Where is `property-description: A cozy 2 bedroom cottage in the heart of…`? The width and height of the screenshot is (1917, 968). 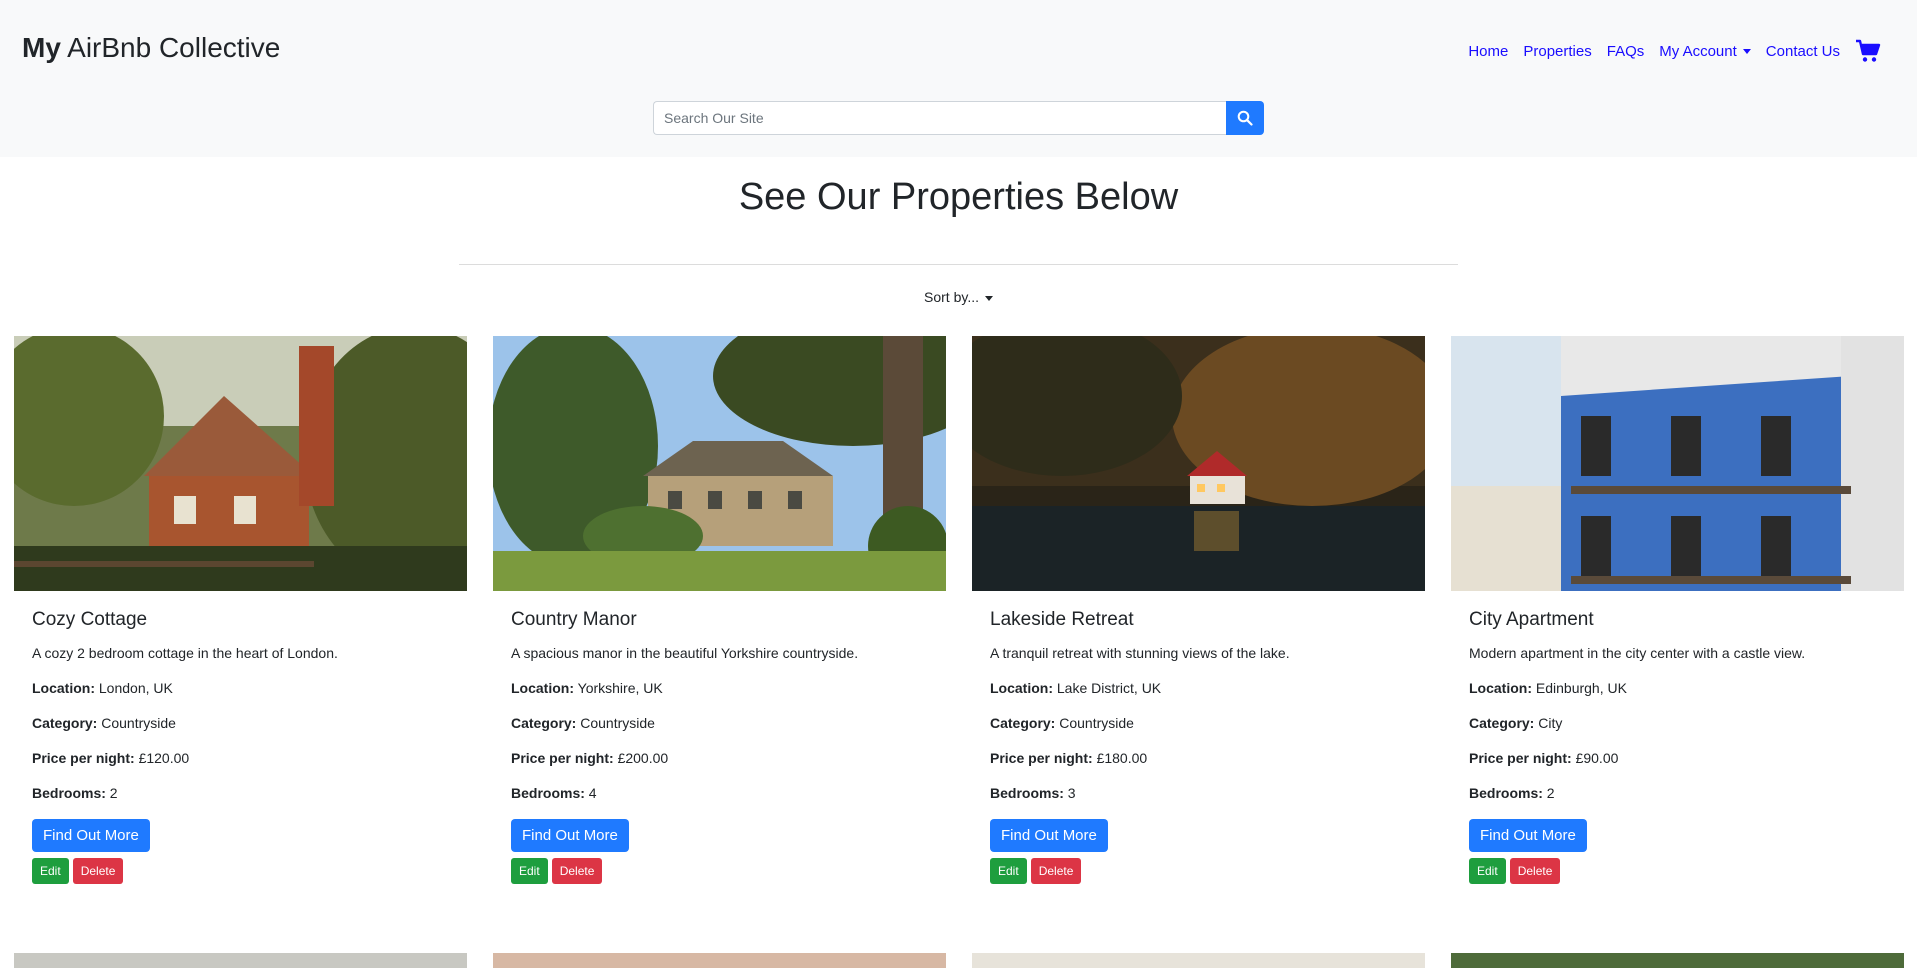 property-description: A cozy 2 bedroom cottage in the heart of… is located at coordinates (185, 653).